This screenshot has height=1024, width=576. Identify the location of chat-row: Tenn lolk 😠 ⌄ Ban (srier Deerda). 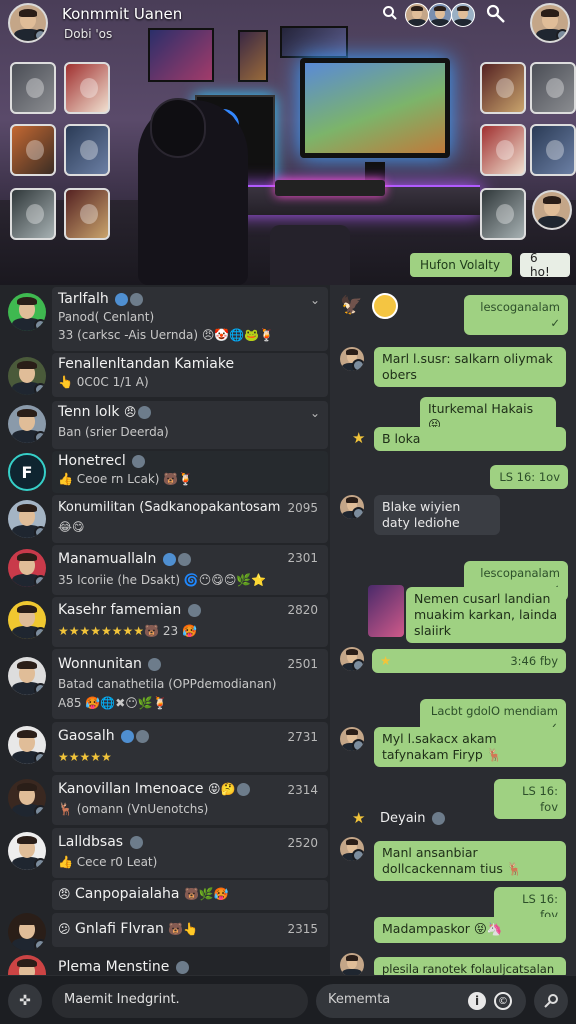
(165, 425).